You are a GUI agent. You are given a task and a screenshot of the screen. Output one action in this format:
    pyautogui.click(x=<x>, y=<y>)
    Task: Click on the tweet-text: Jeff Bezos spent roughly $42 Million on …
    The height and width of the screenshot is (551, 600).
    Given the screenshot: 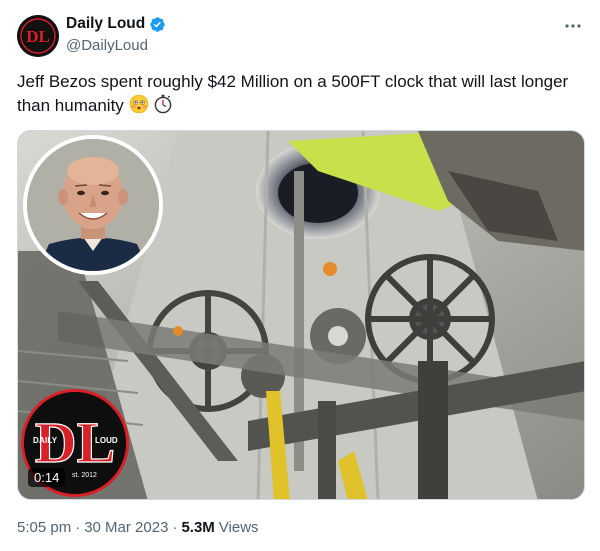 What is the action you would take?
    pyautogui.click(x=297, y=95)
    